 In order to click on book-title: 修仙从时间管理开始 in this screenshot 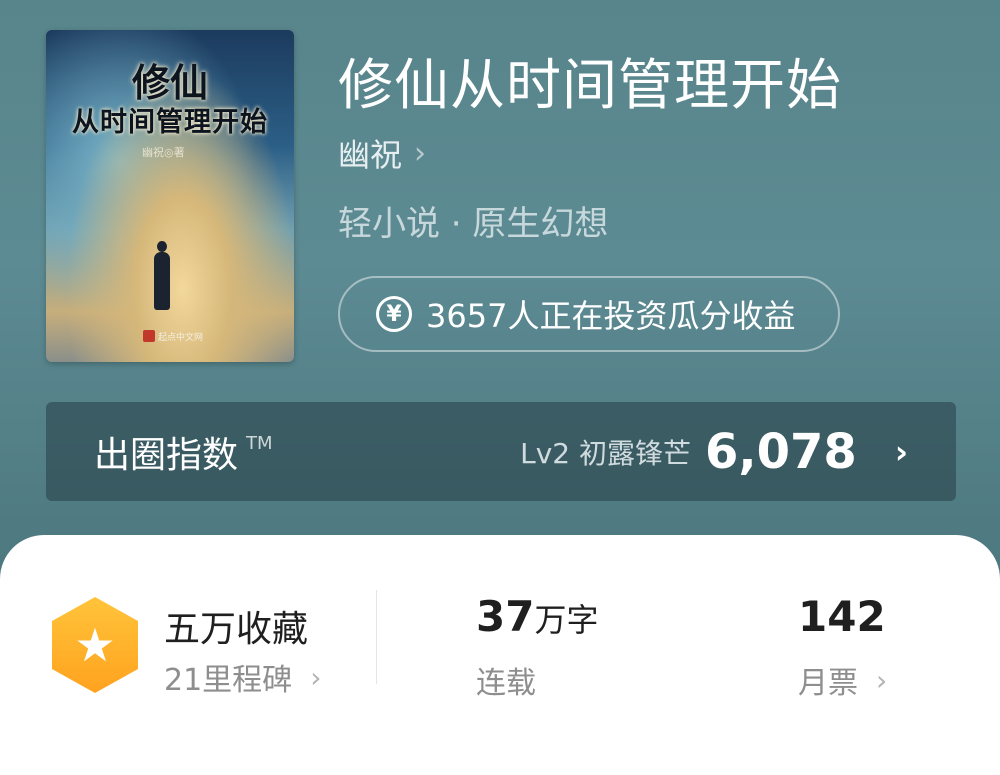, I will do `click(590, 85)`.